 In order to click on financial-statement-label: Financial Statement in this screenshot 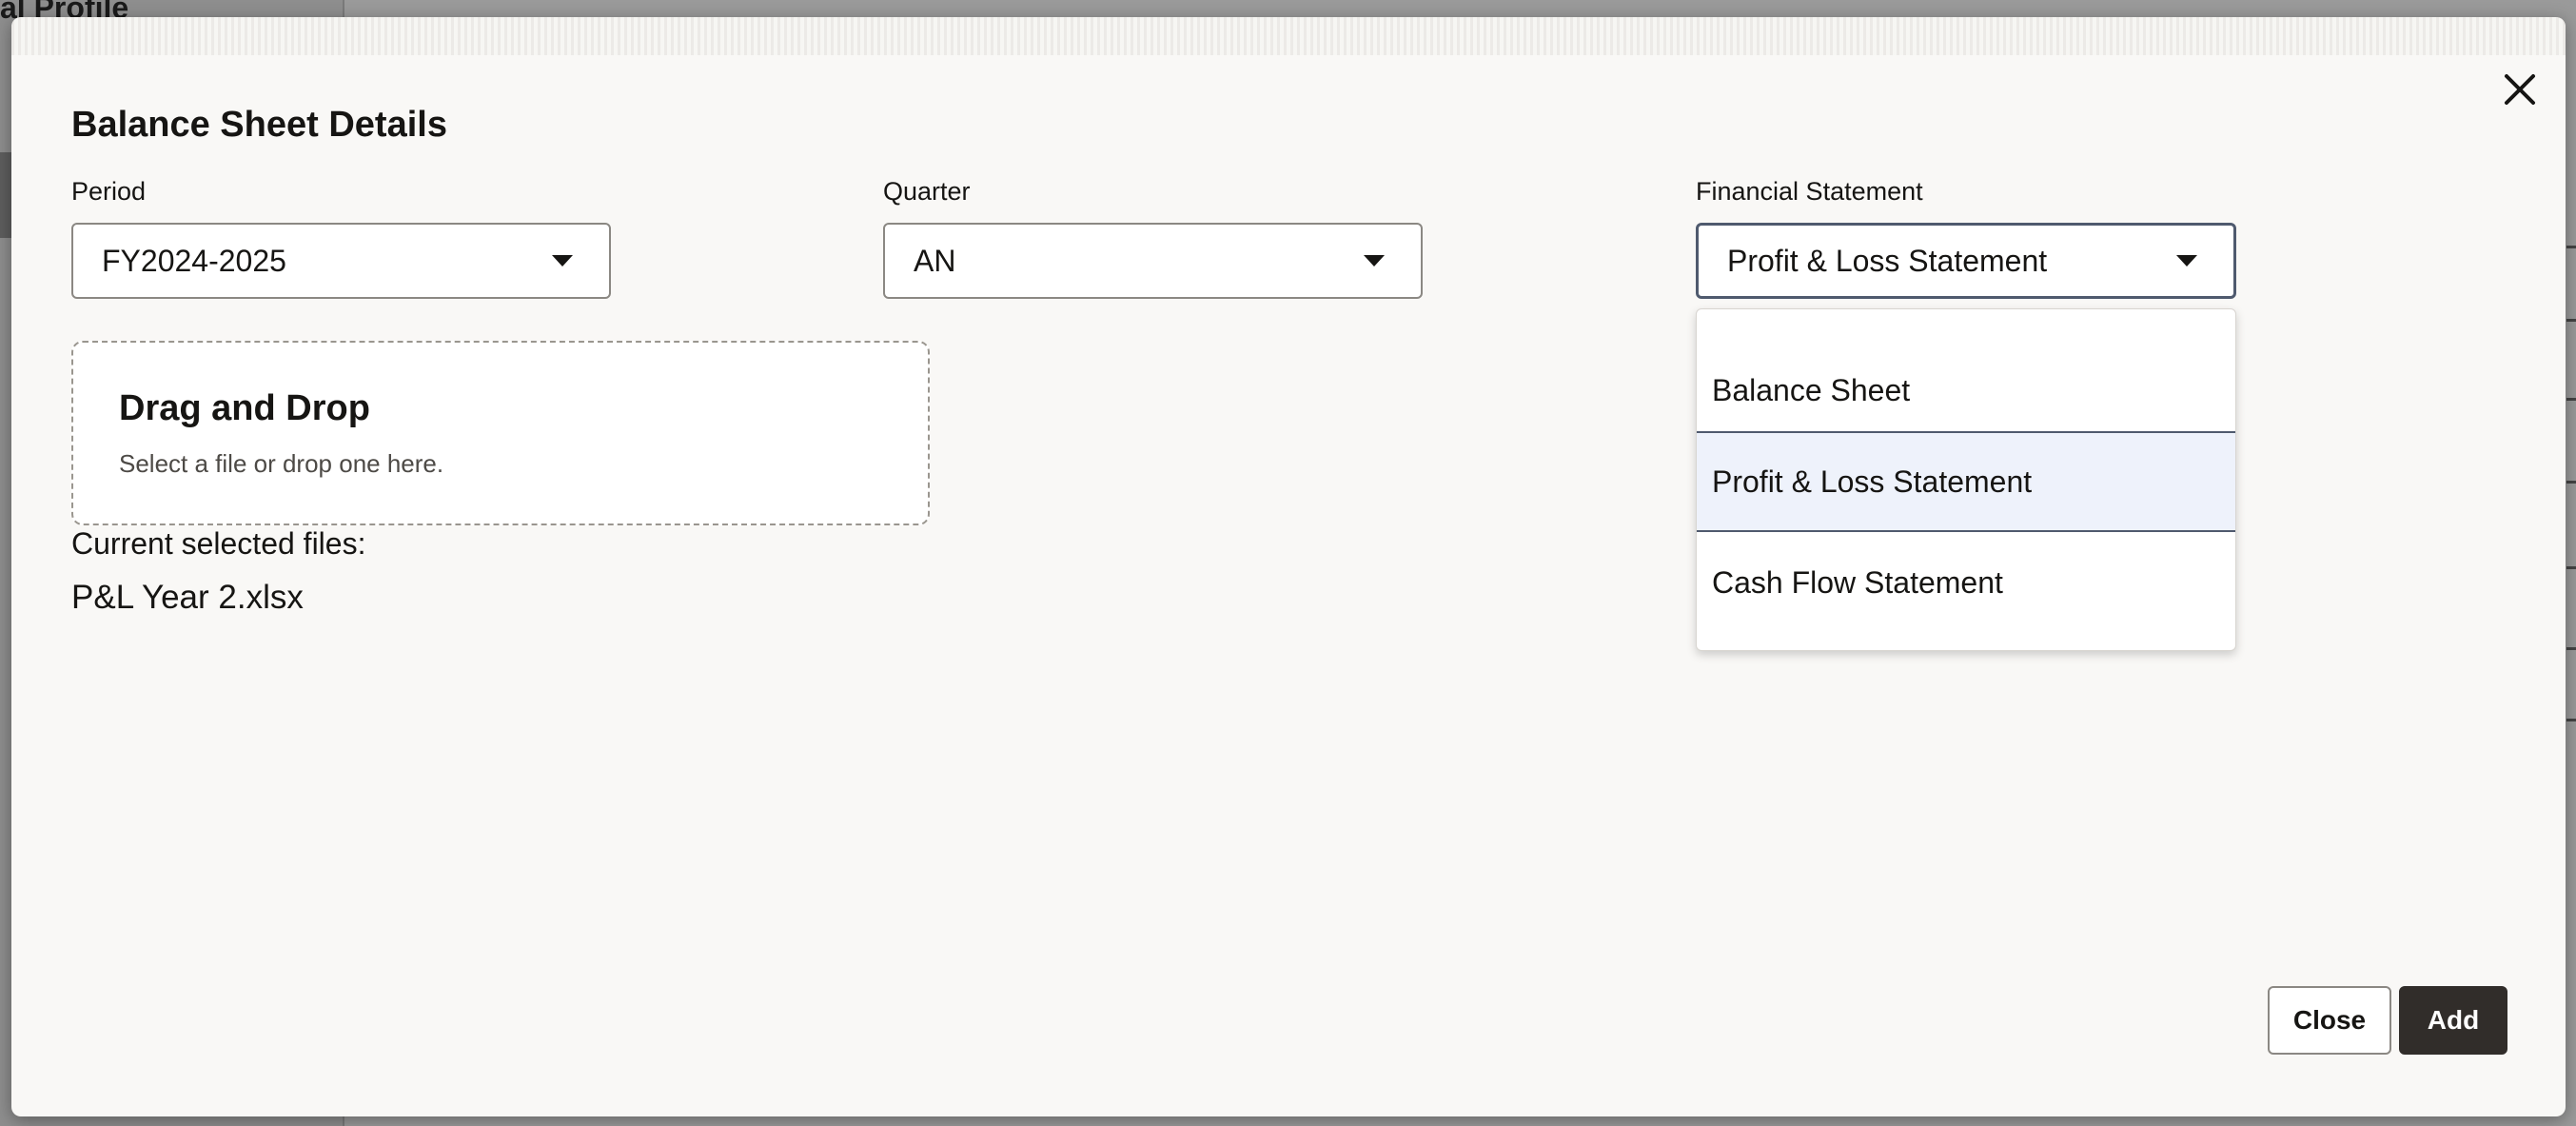, I will do `click(1809, 192)`.